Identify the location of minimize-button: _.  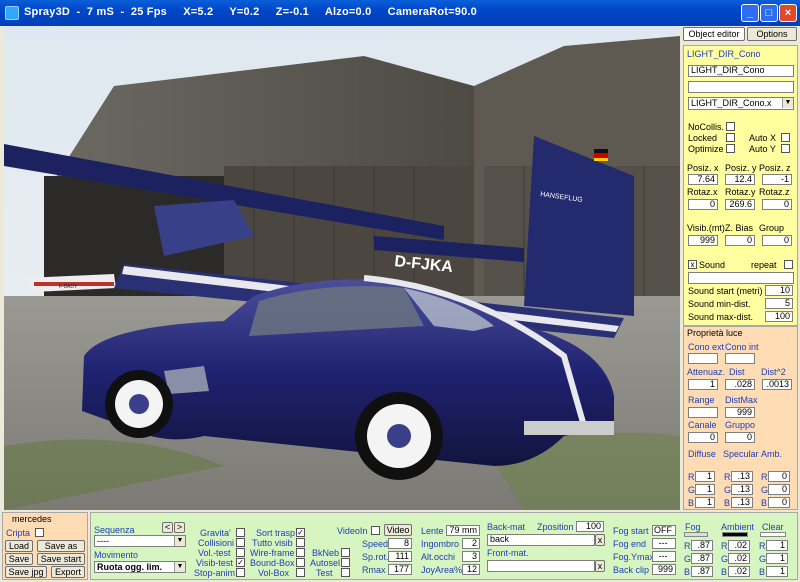
(750, 13).